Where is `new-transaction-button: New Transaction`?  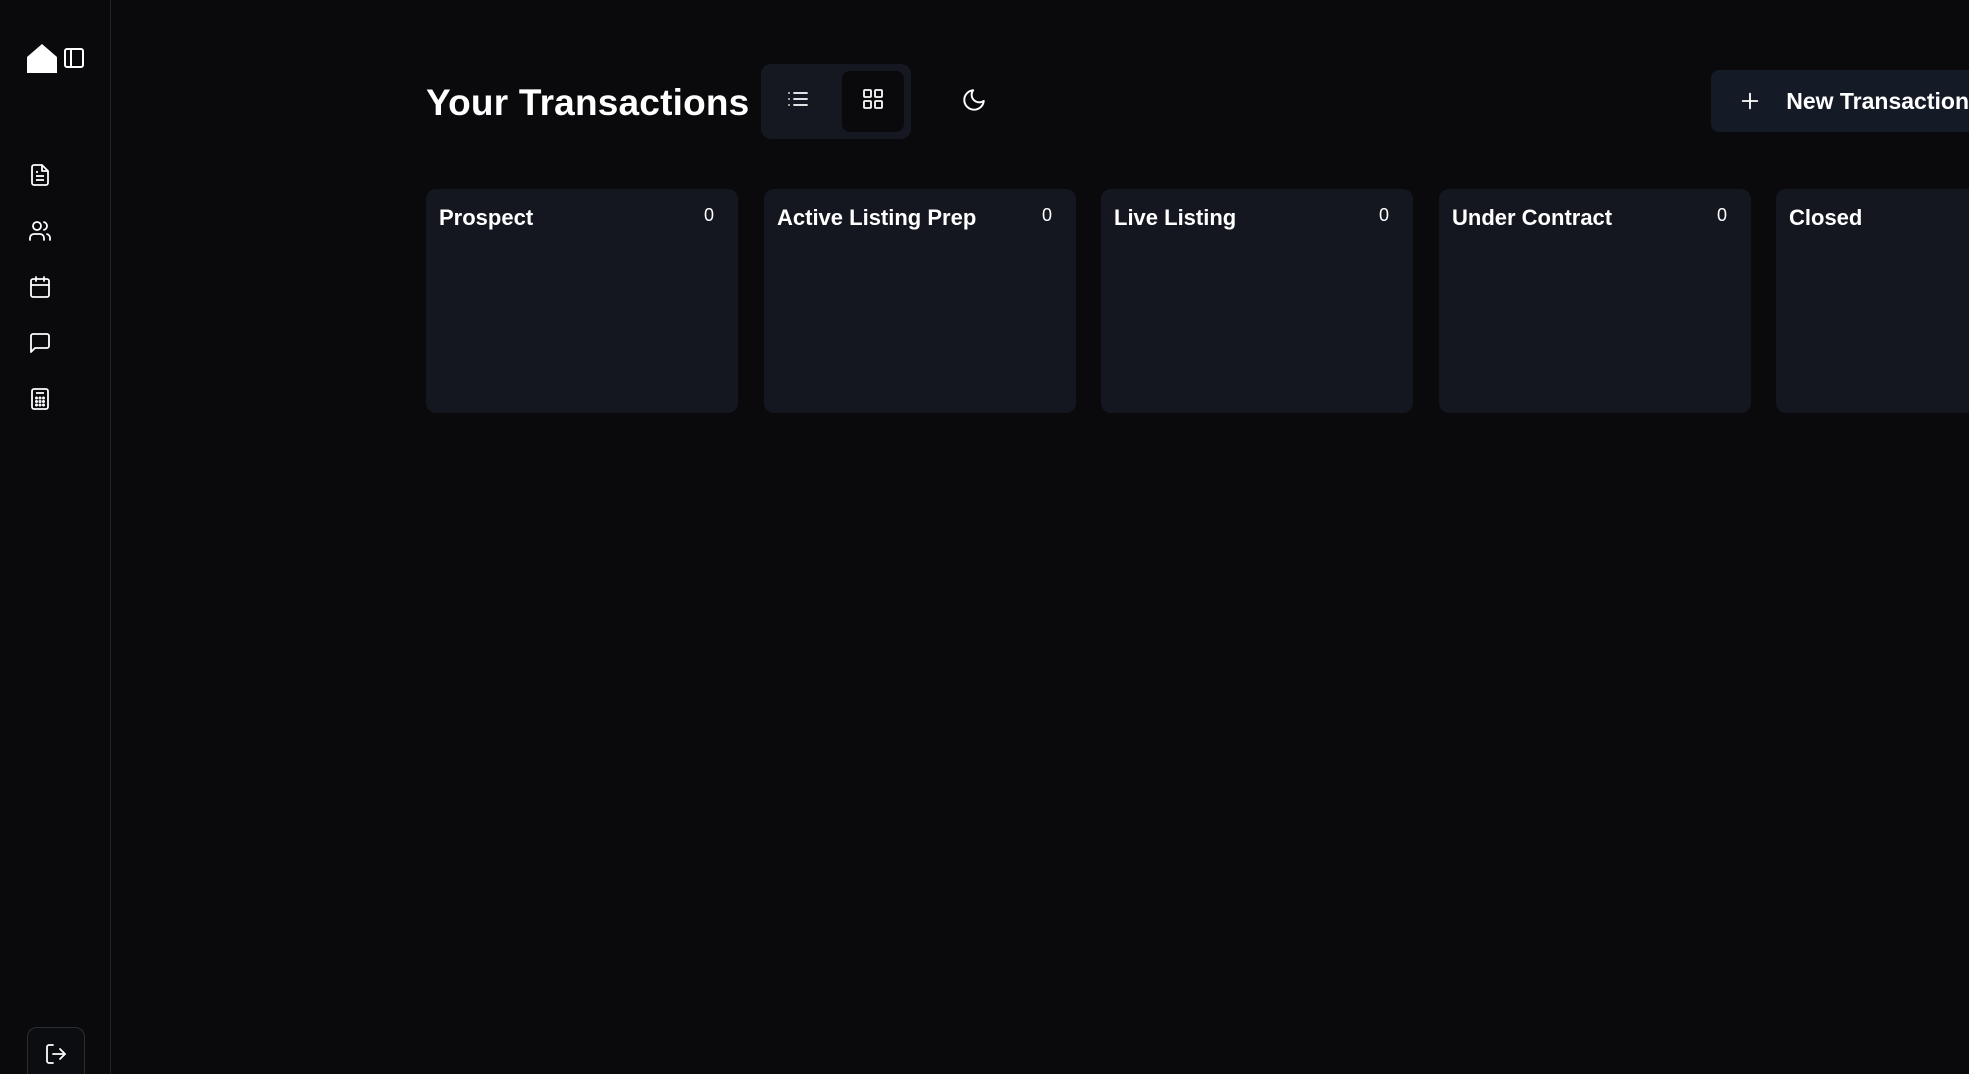 new-transaction-button: New Transaction is located at coordinates (1840, 101).